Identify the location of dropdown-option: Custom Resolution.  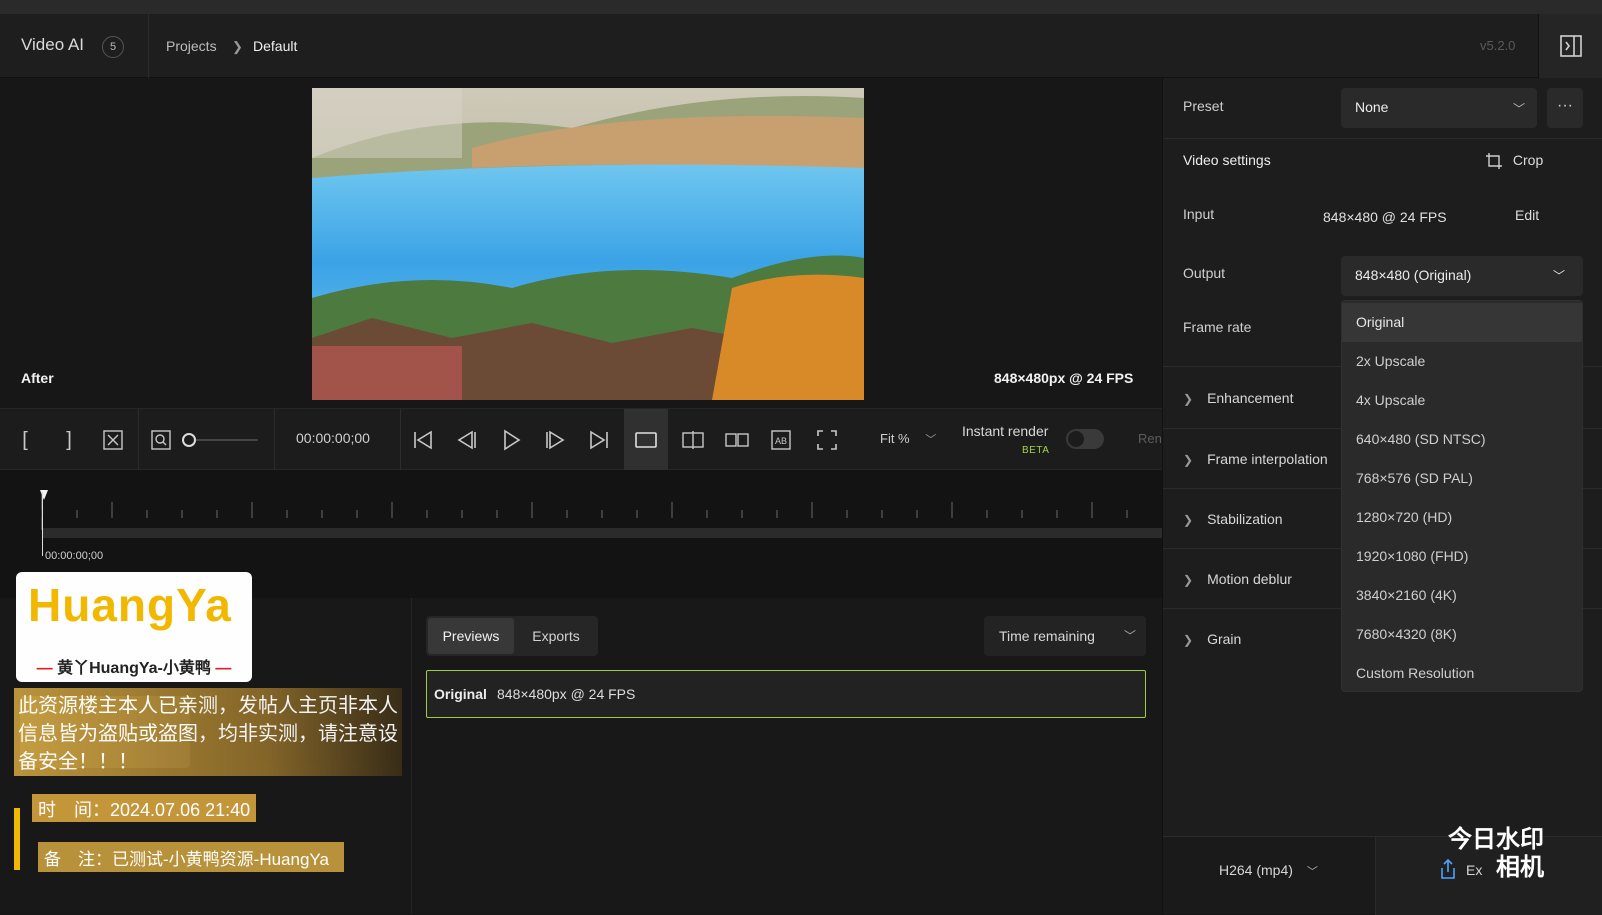
(1462, 673).